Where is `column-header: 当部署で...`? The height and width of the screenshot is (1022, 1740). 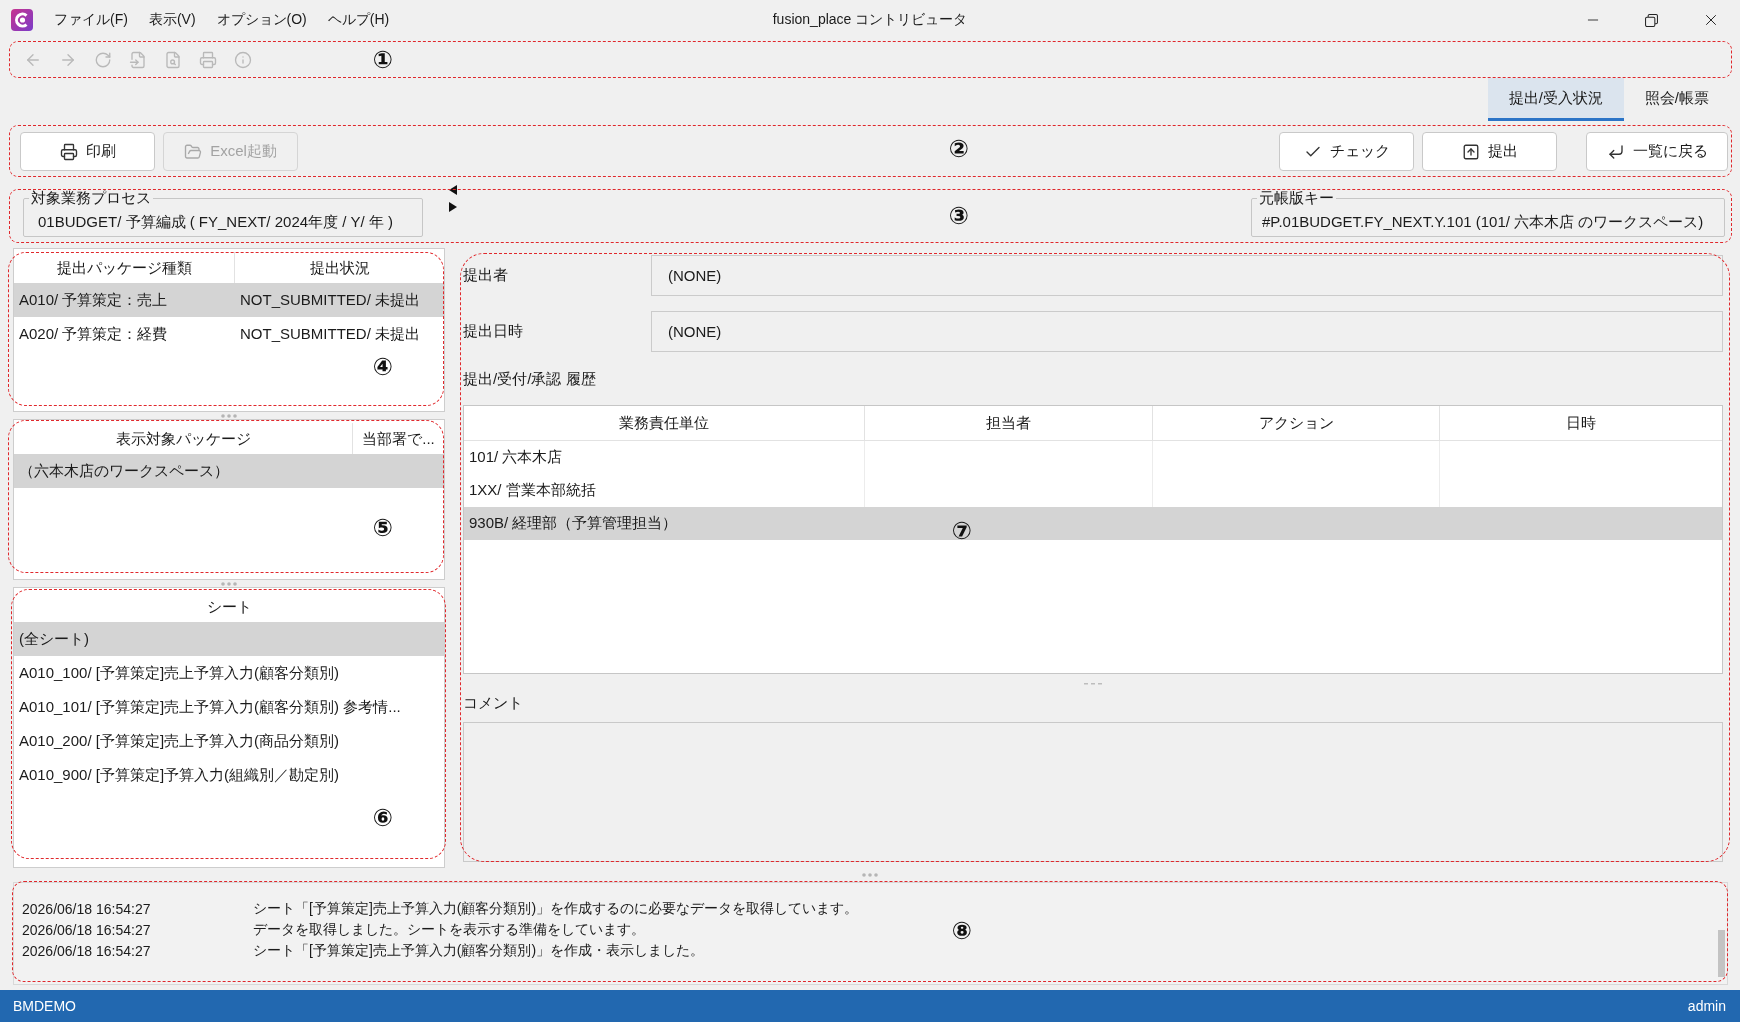 column-header: 当部署で... is located at coordinates (398, 438).